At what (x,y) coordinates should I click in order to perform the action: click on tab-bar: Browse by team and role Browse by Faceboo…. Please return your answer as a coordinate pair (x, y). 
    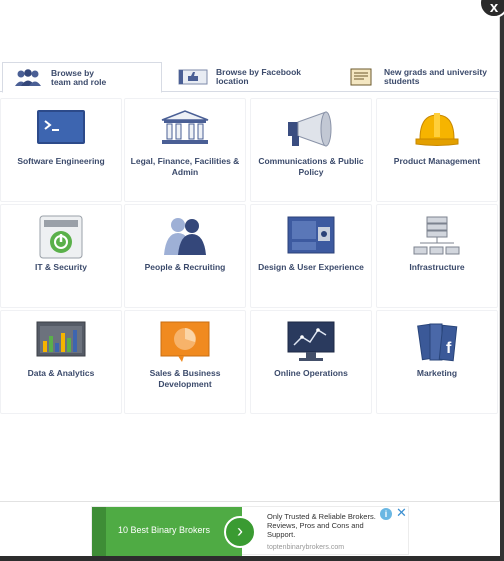
    Looking at the image, I should click on (250, 77).